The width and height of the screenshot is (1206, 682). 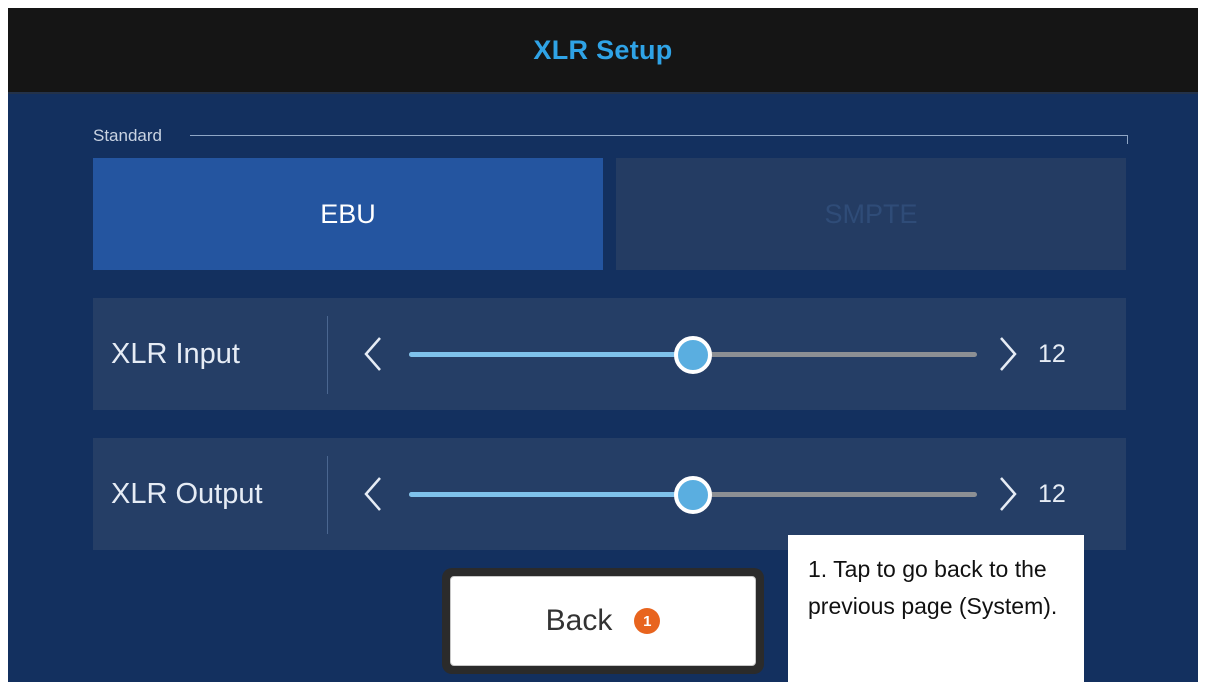 I want to click on standard-option-ebu: EBU, so click(x=348, y=214).